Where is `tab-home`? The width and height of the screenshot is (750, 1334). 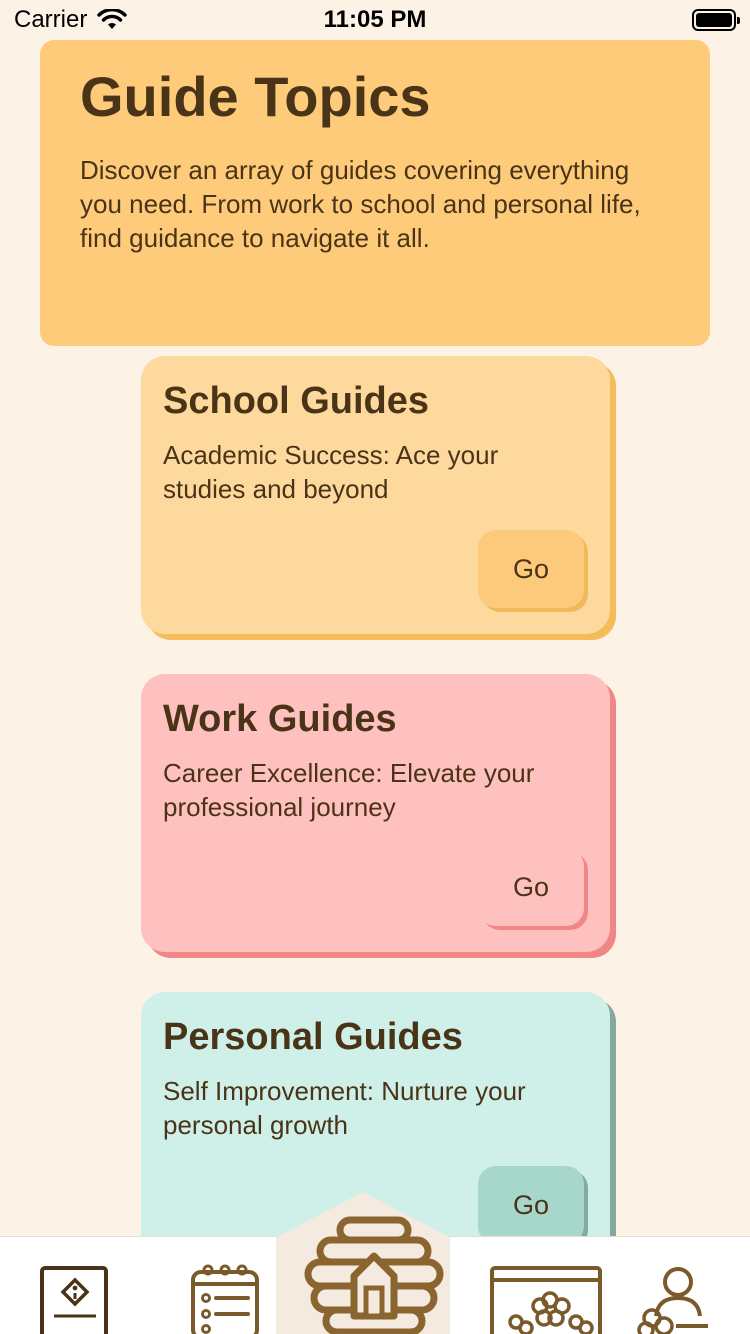
tab-home is located at coordinates (374, 1275).